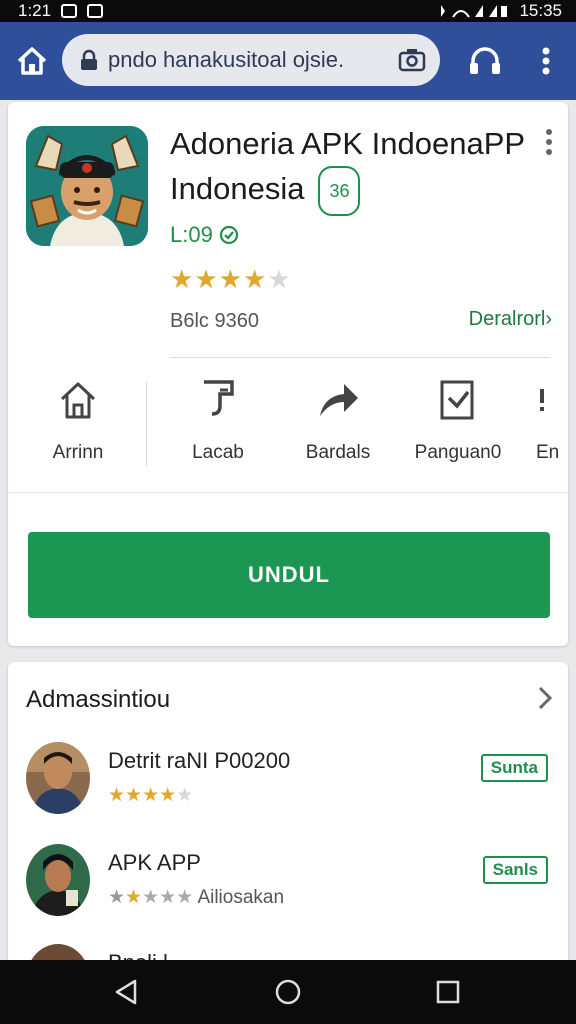 This screenshot has height=1024, width=576. I want to click on verified-check-icon, so click(228, 235).